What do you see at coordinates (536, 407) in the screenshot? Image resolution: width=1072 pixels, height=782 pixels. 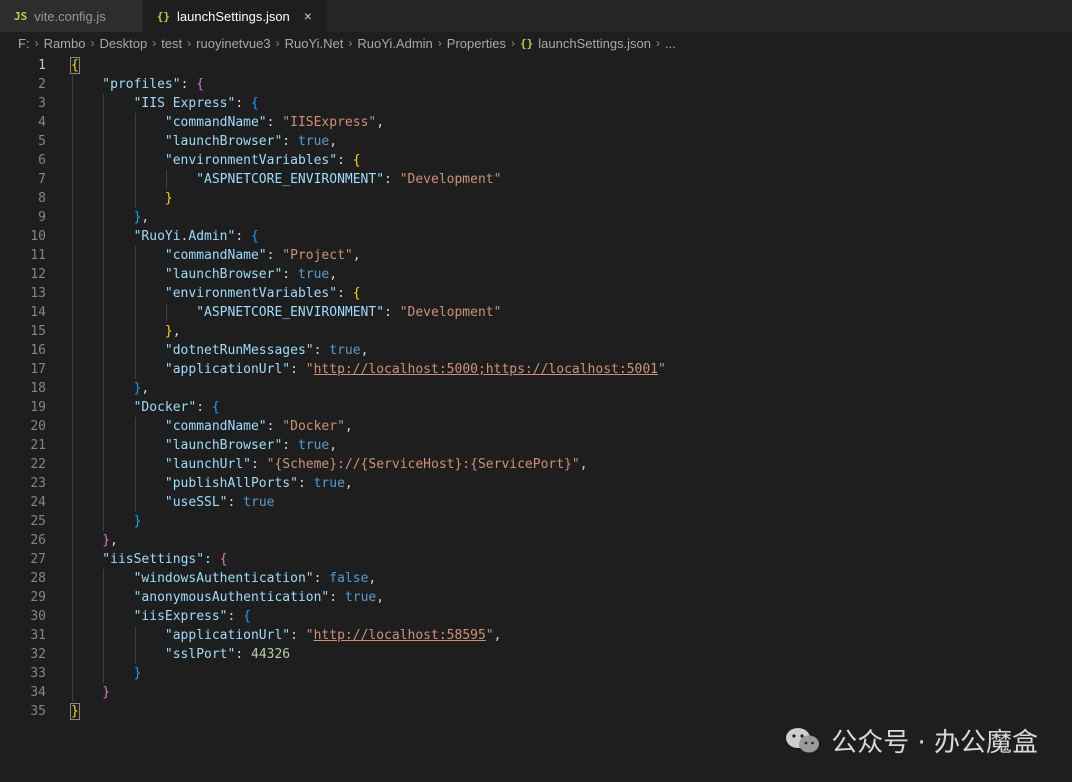 I see `code-line: 19 "Docker": {` at bounding box center [536, 407].